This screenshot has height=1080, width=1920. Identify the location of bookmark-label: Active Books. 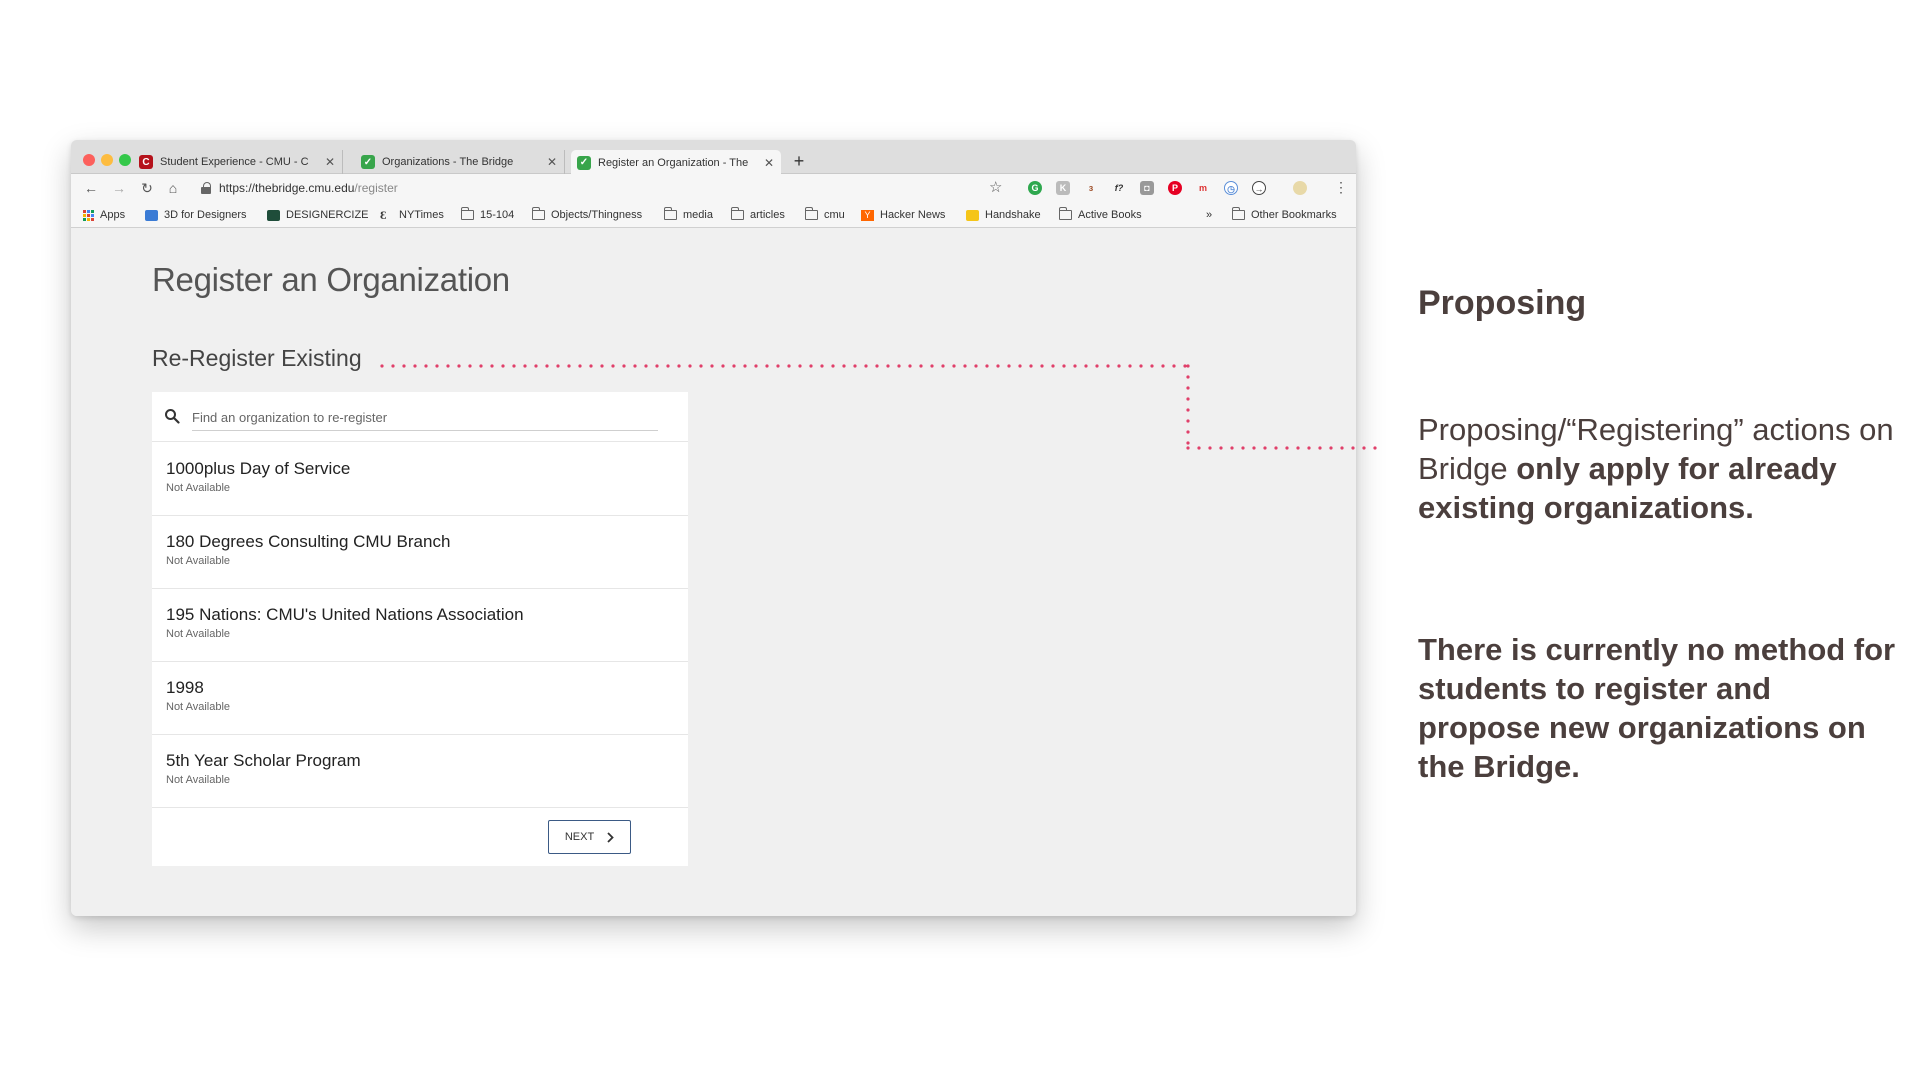
(1110, 215).